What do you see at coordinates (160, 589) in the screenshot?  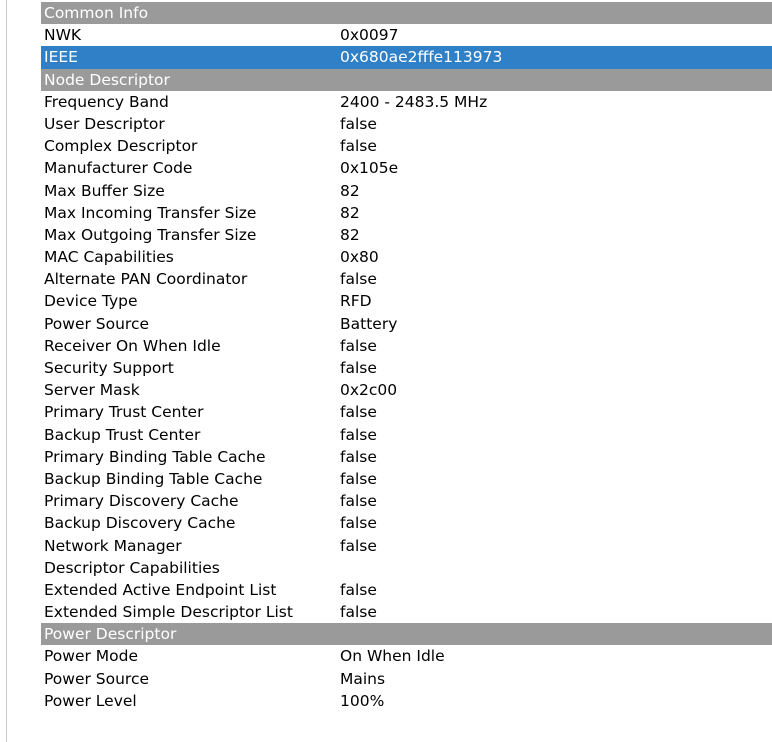 I see `property-key: Extended Active Endpoint List` at bounding box center [160, 589].